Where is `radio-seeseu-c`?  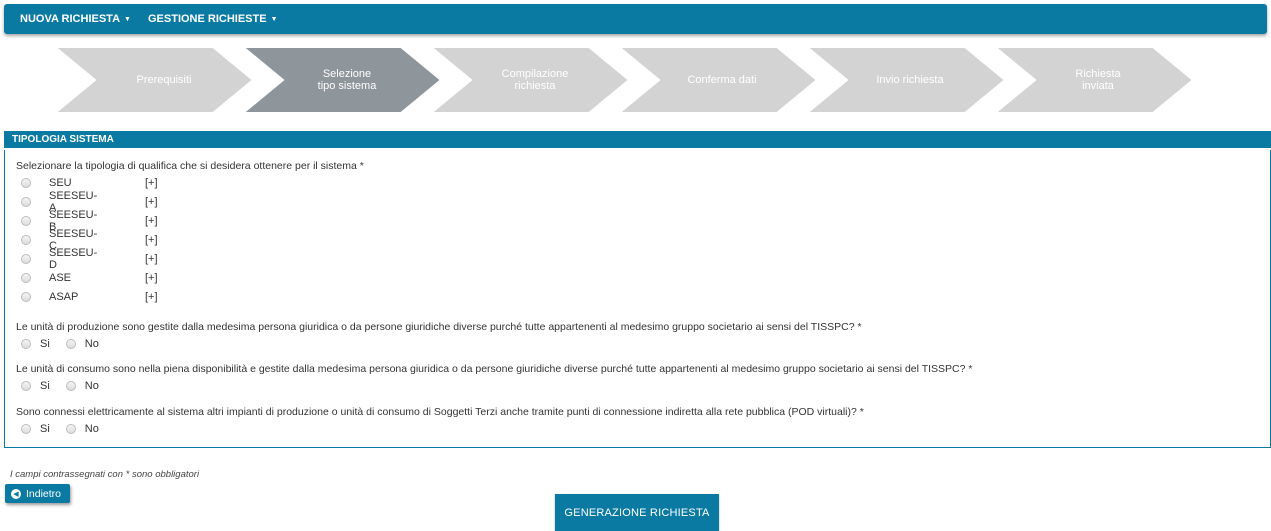
radio-seeseu-c is located at coordinates (26, 240).